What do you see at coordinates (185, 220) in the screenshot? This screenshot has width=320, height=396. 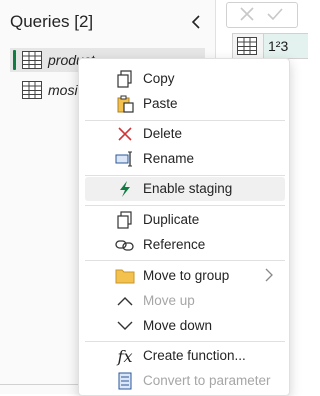 I see `menu-item-duplicate: Duplicate` at bounding box center [185, 220].